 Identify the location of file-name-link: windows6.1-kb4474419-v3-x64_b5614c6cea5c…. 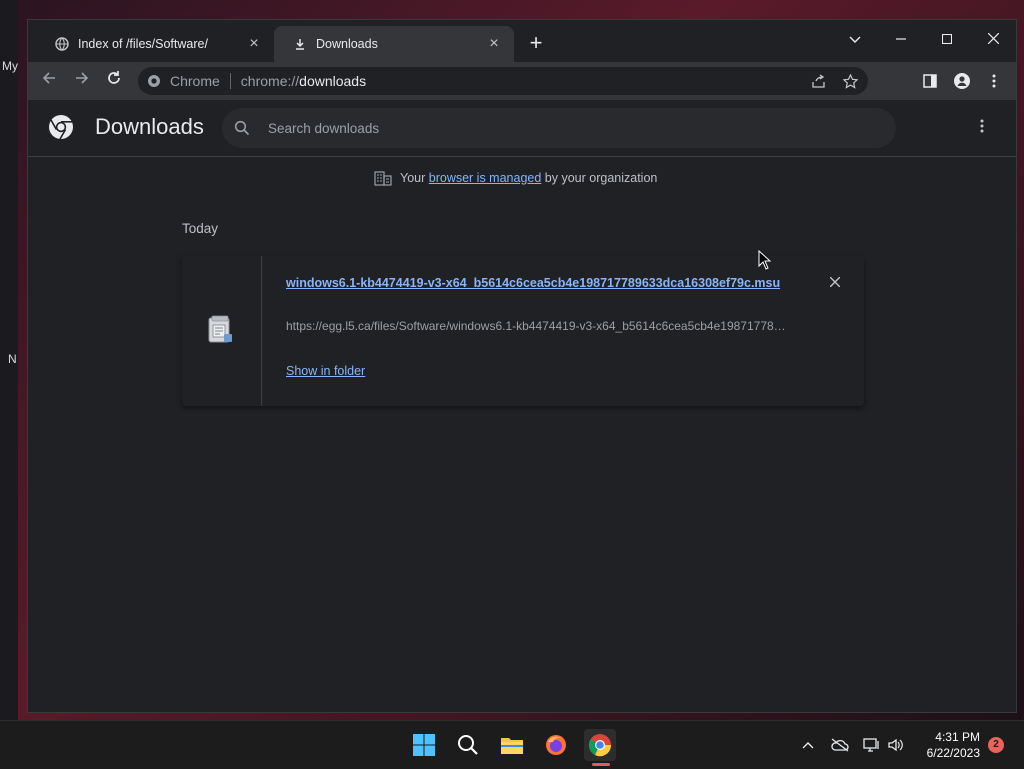
(538, 283).